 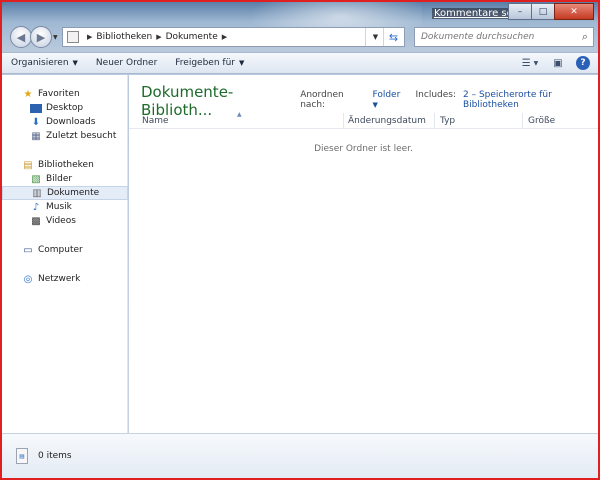 What do you see at coordinates (37, 193) in the screenshot?
I see `documents-icon: ▥` at bounding box center [37, 193].